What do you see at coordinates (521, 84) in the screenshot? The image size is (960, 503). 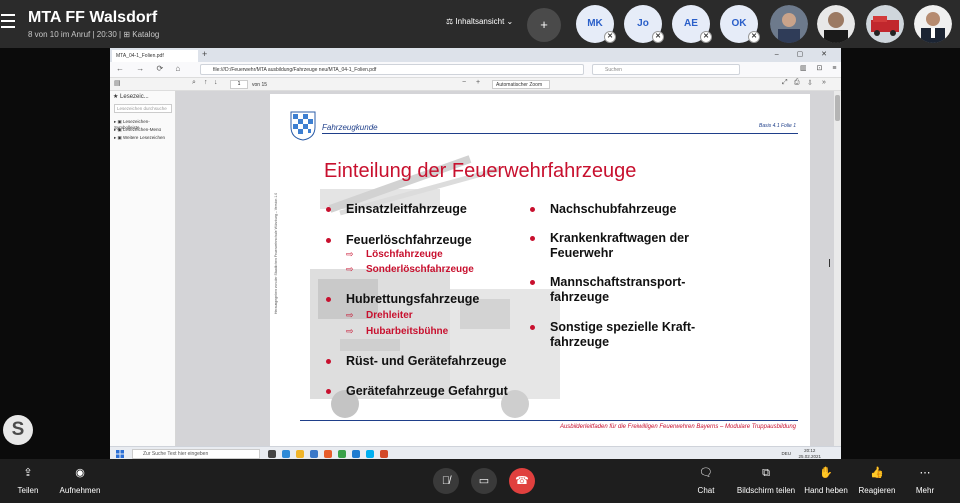 I see `zoom-select: Automatischer Zoom` at bounding box center [521, 84].